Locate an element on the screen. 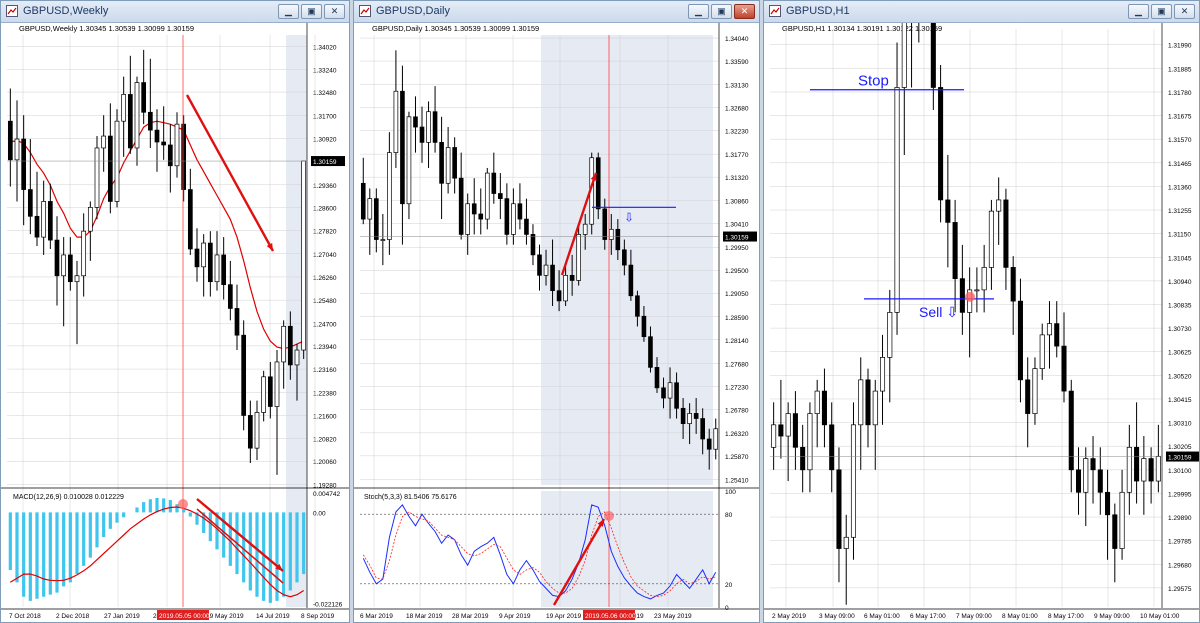  time-axis-label: 8 Sep 2019 is located at coordinates (318, 616).